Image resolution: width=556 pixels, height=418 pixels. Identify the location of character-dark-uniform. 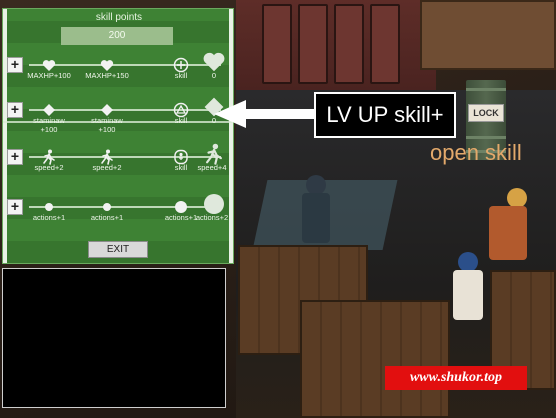
(316, 220).